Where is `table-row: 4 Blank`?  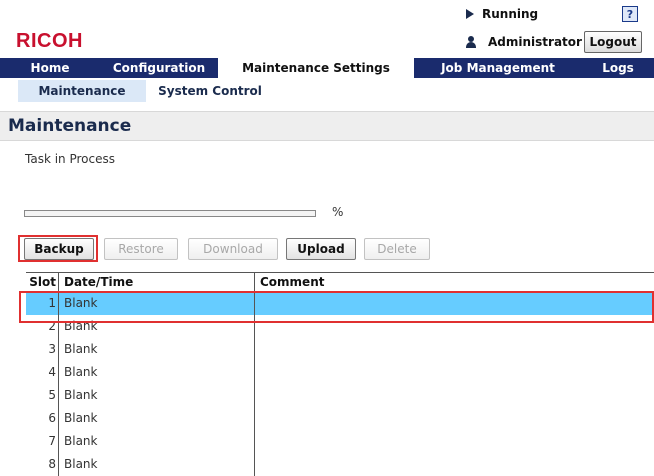
table-row: 4 Blank is located at coordinates (340, 372).